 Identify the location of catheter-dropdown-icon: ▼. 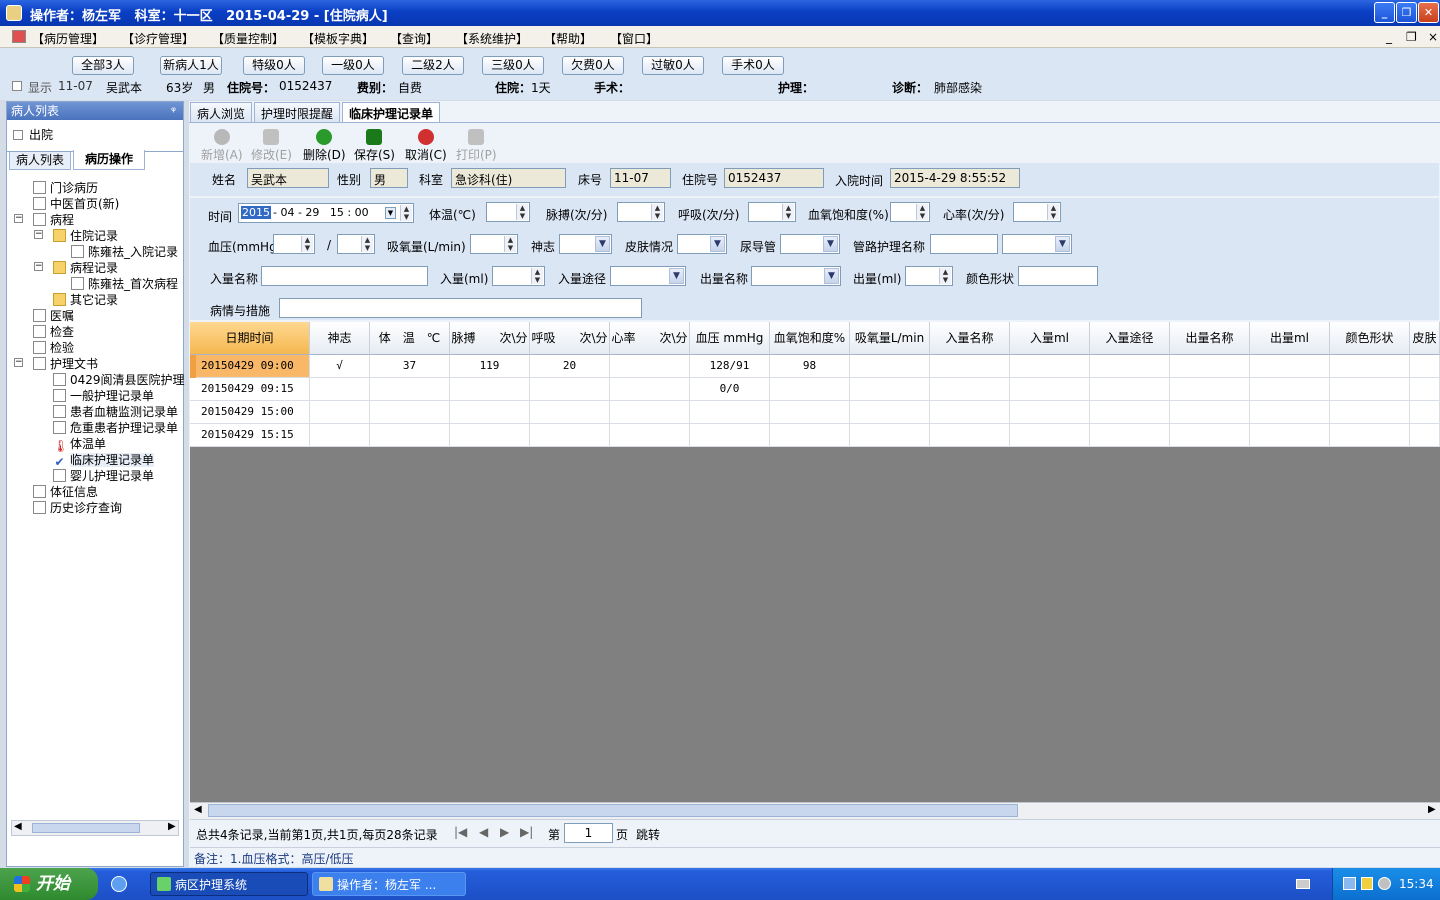
(830, 244).